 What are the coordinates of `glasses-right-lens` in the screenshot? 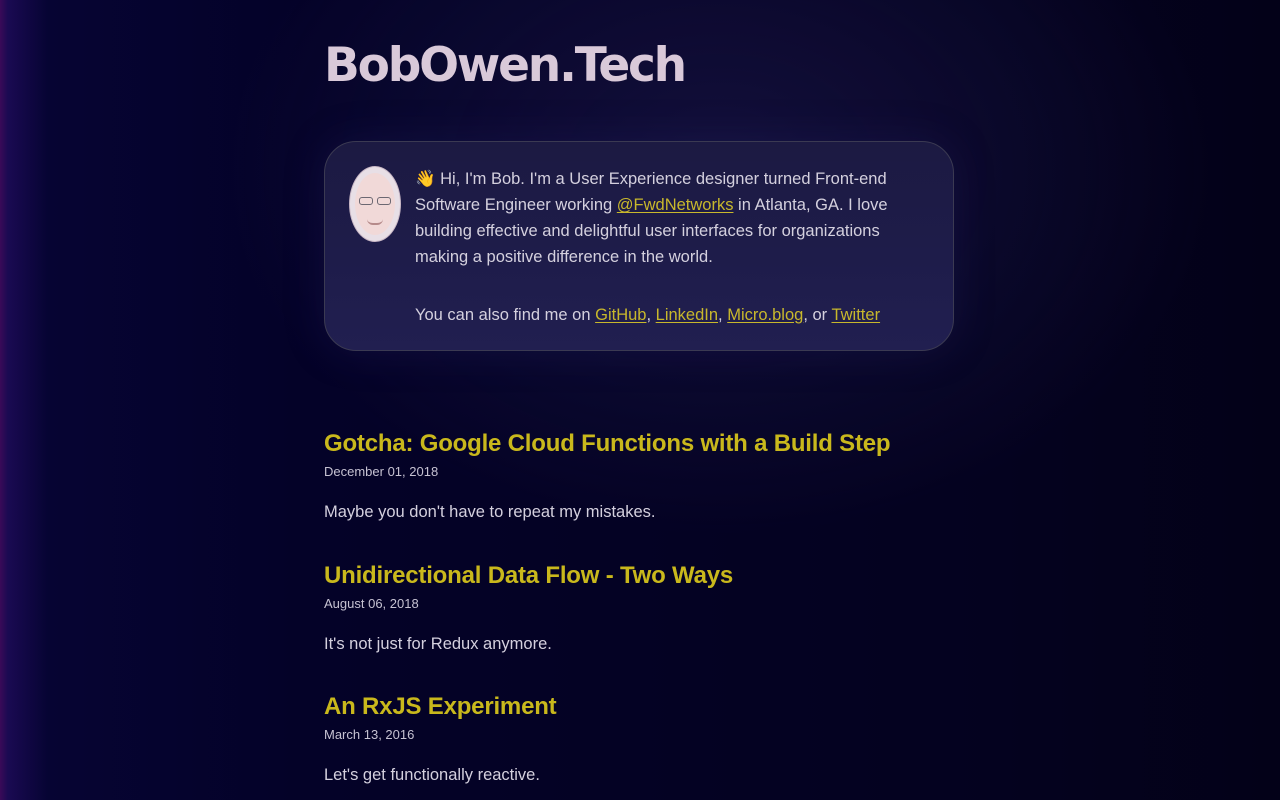 It's located at (384, 201).